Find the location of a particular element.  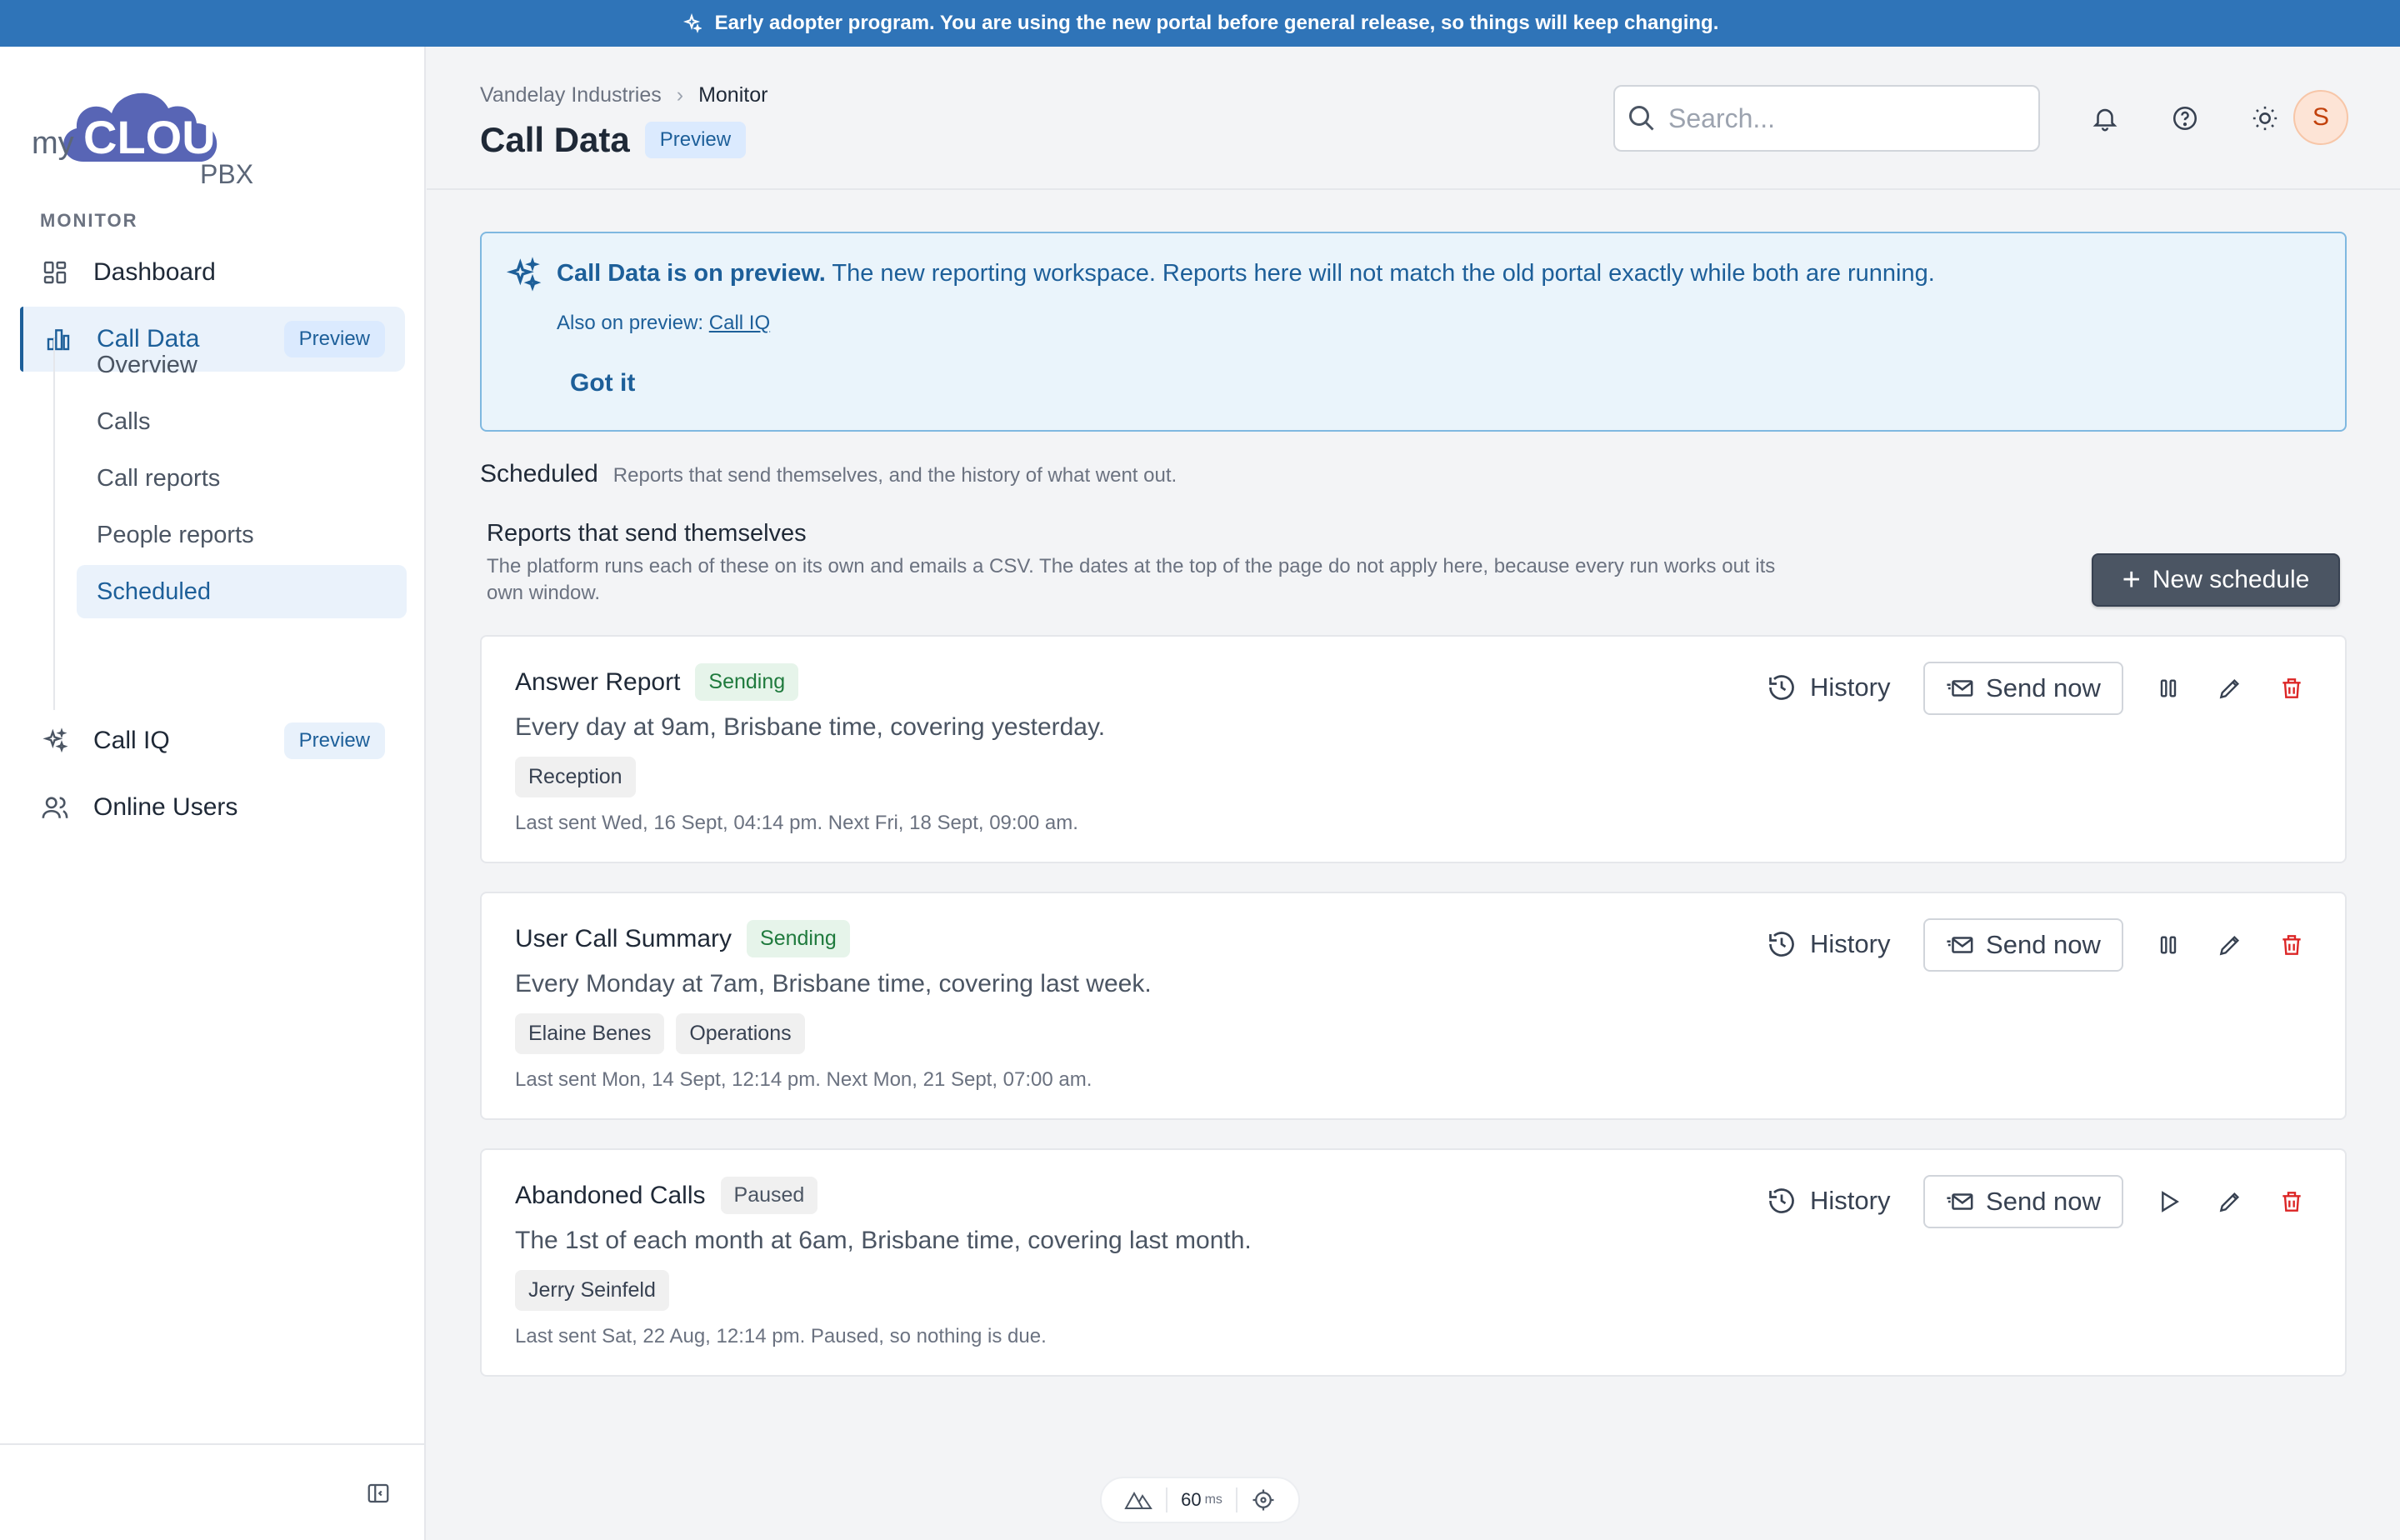

scheduled-title: Scheduled is located at coordinates (539, 474).